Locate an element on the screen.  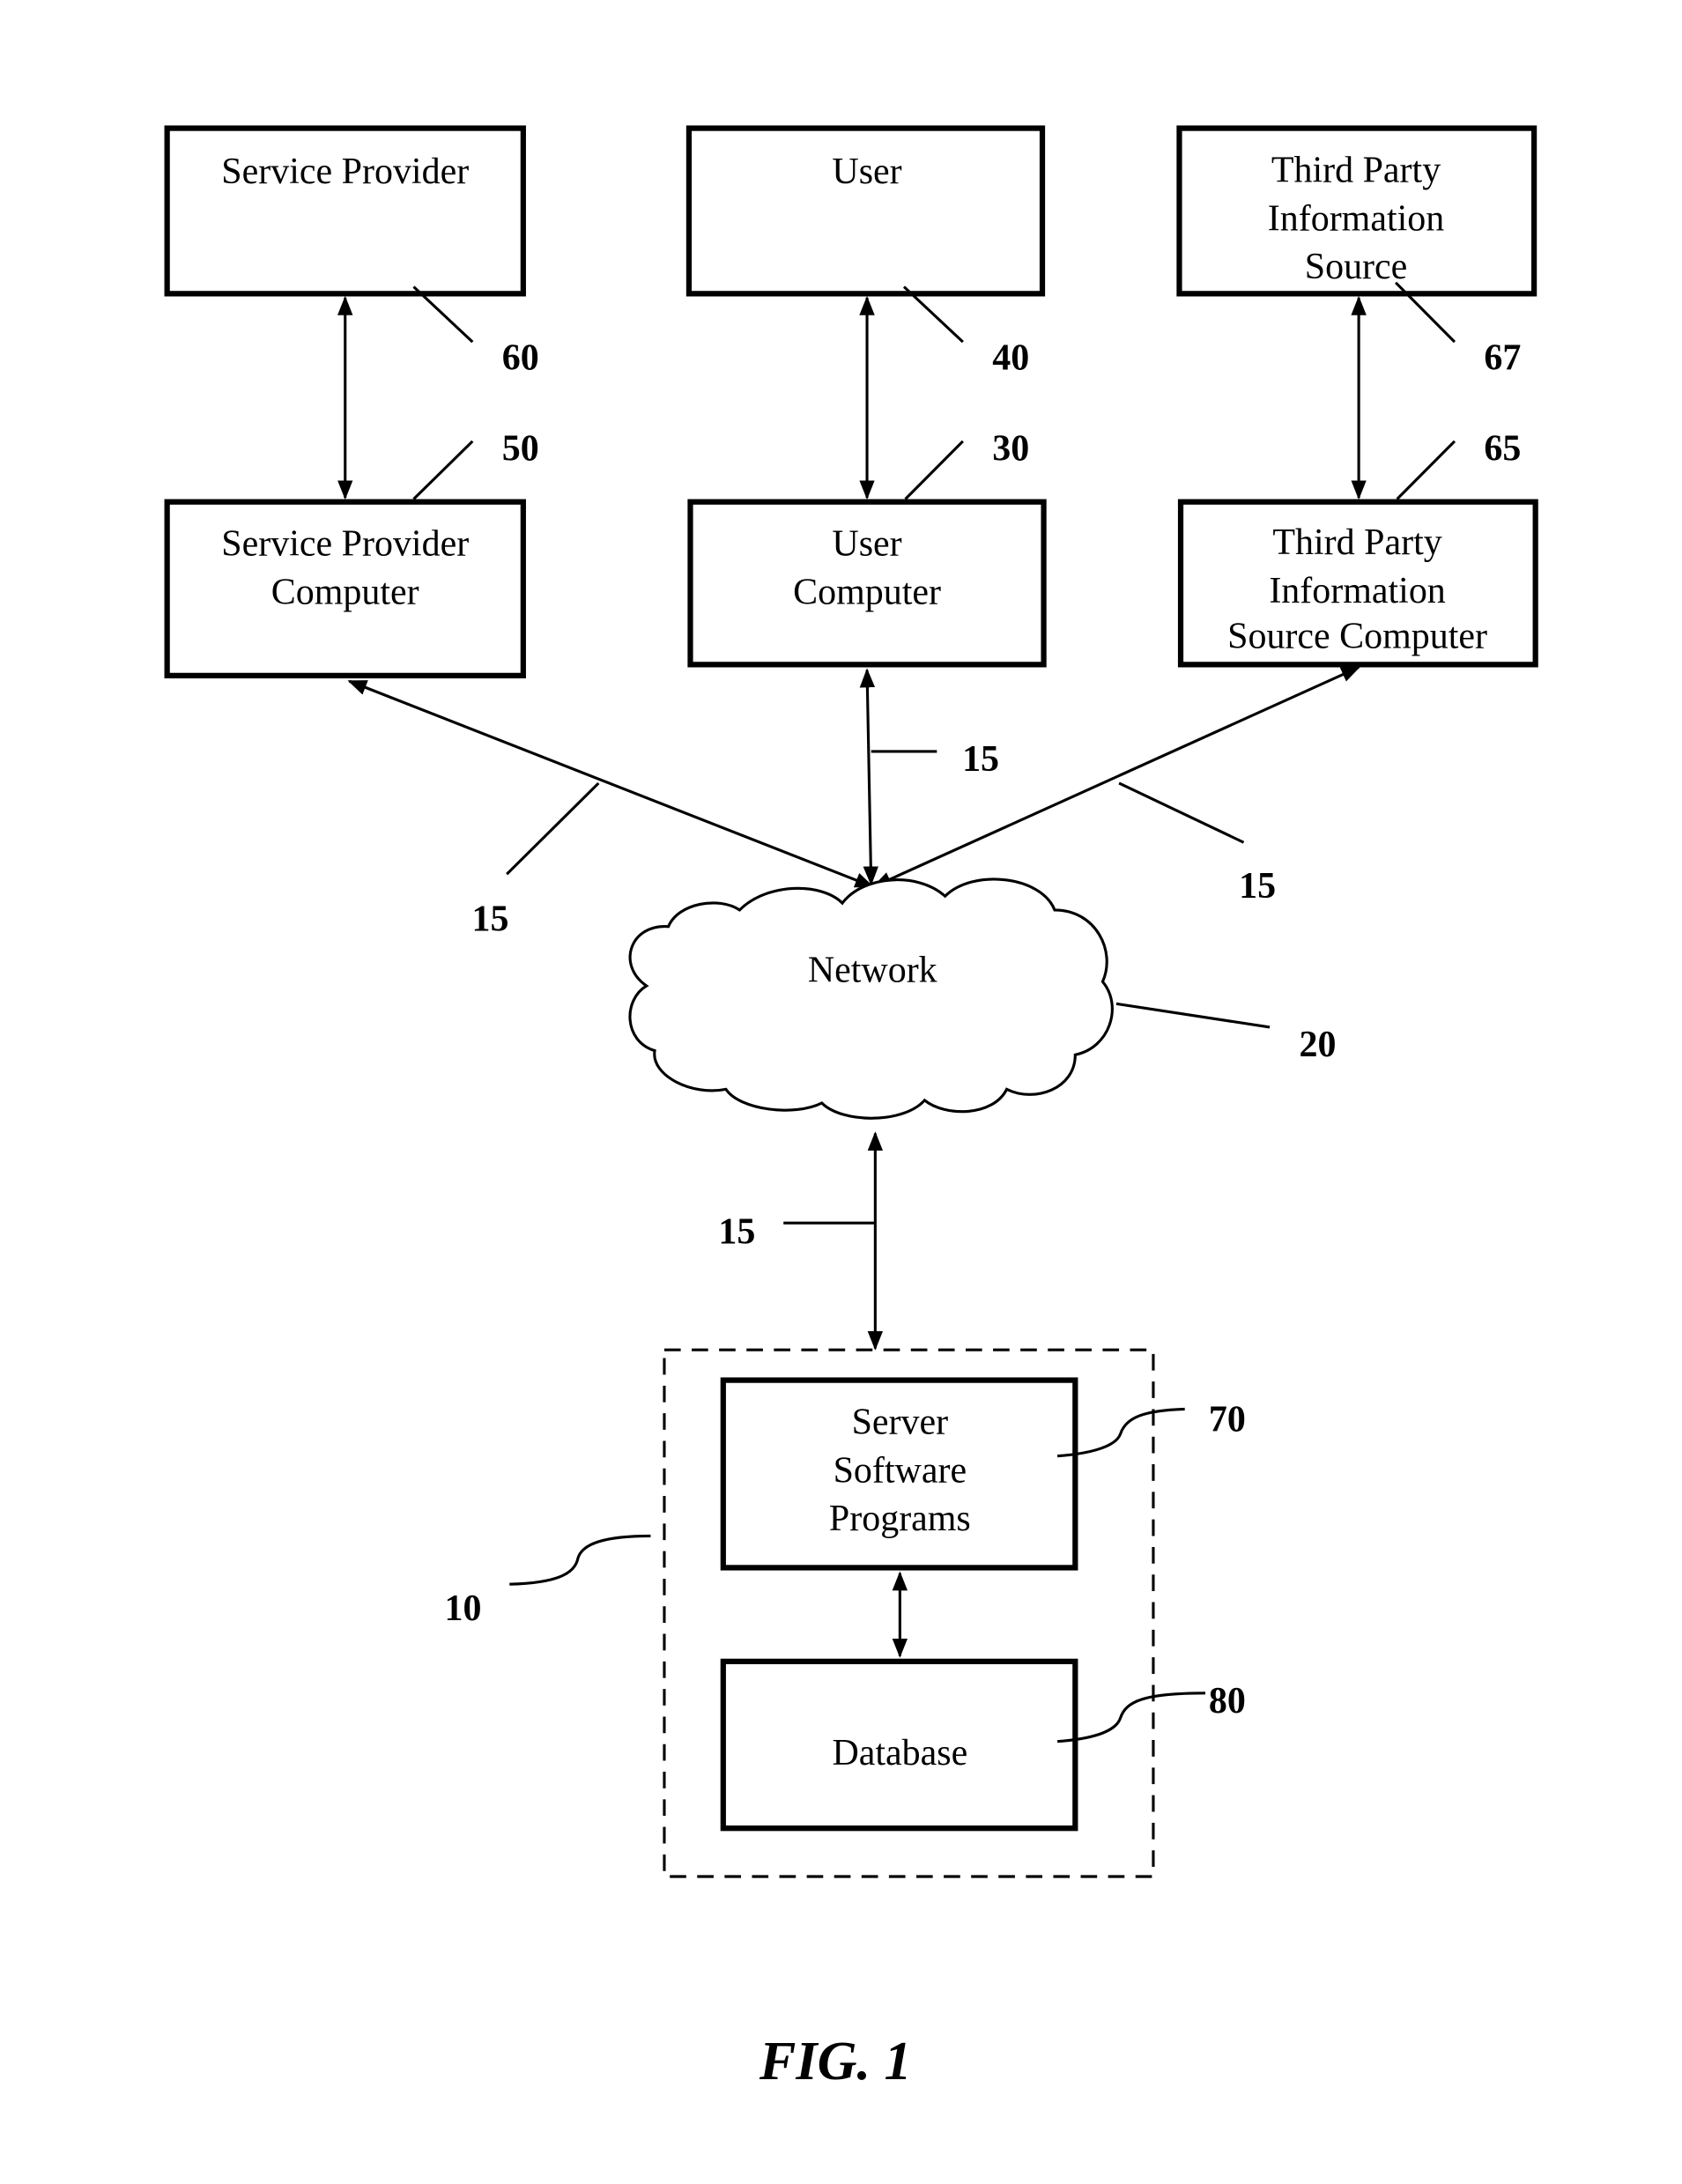
service-provider-computer-line2: Computer is located at coordinates (345, 591).